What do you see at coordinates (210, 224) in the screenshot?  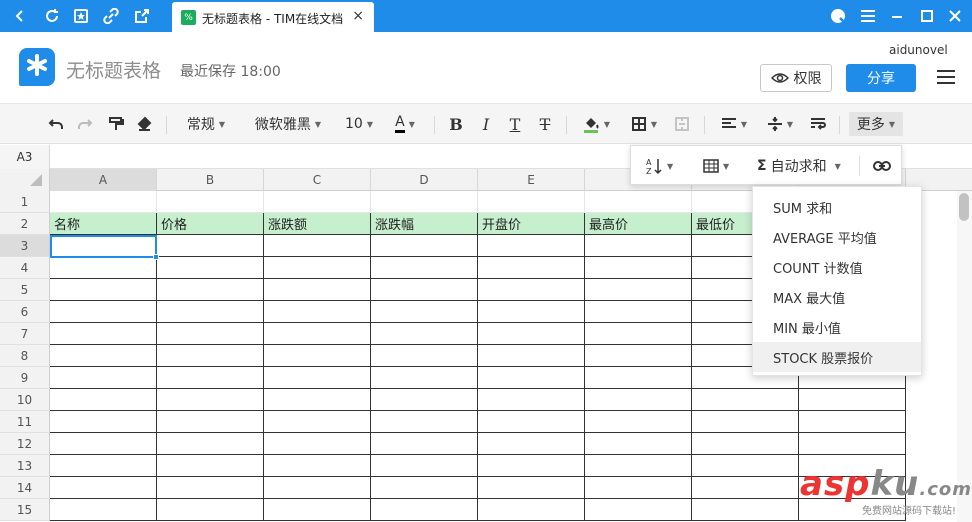 I see `table-cell: 价格` at bounding box center [210, 224].